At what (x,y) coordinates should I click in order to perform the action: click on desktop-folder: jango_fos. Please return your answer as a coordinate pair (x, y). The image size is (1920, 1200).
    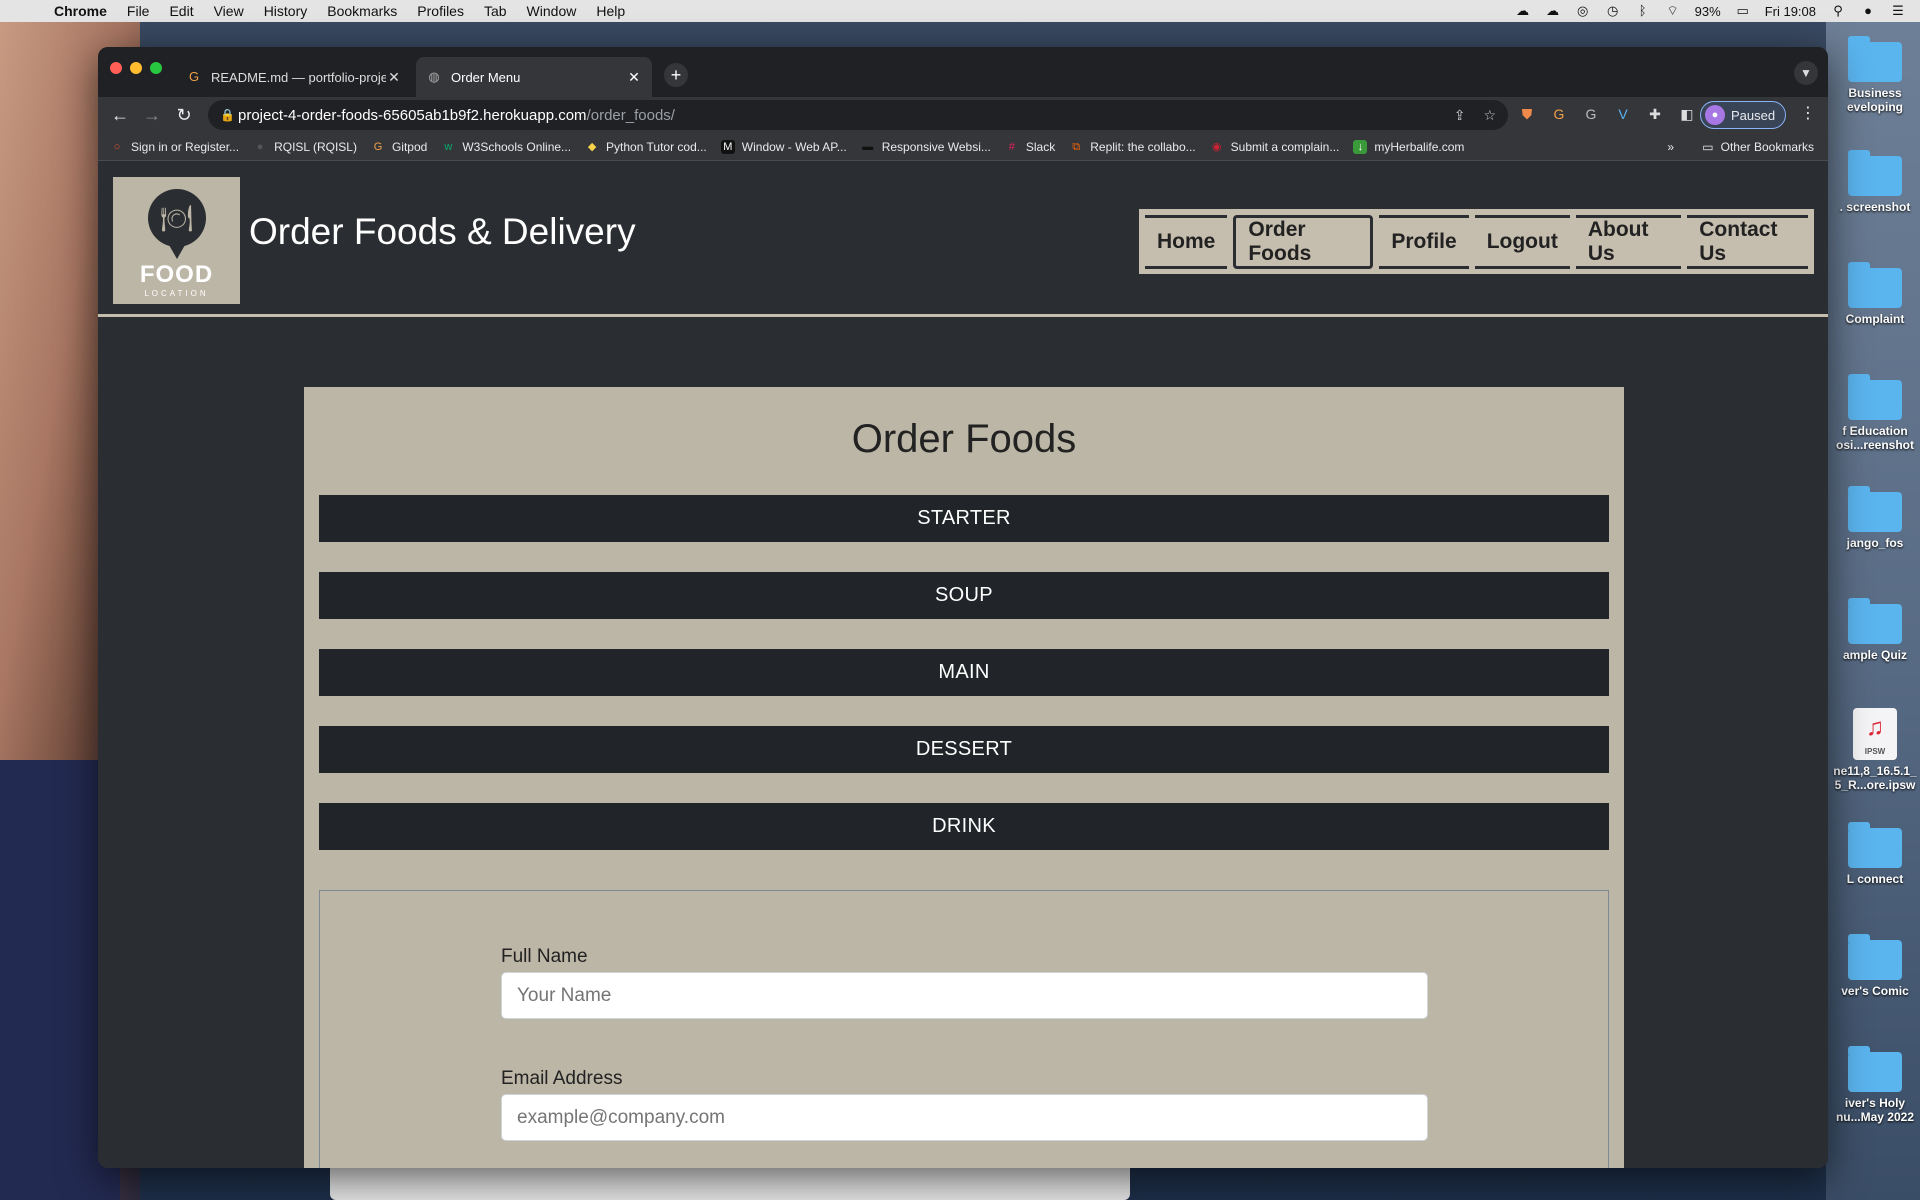
    Looking at the image, I should click on (1875, 518).